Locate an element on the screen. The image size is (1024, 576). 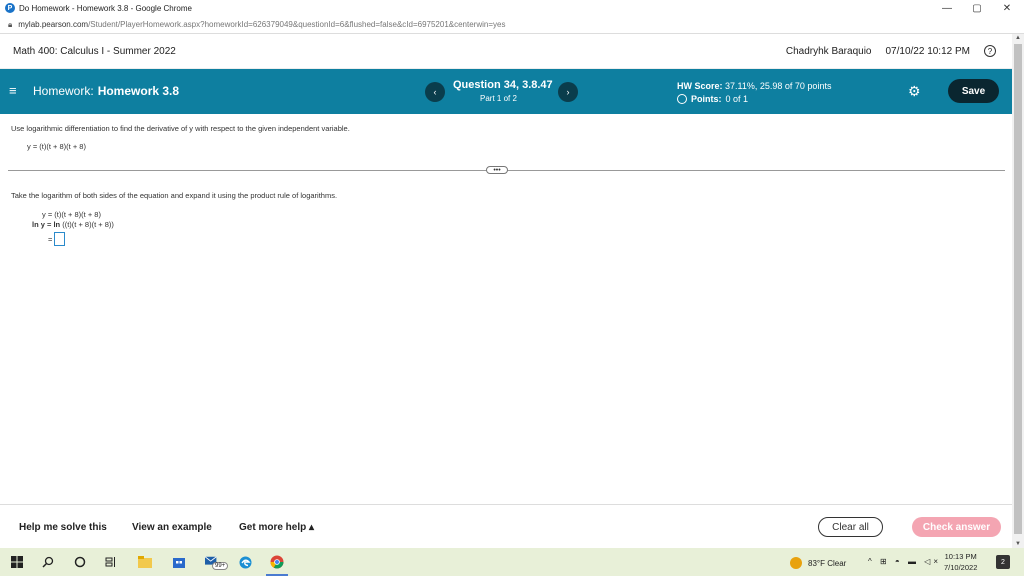
previous-question-button: ‹ is located at coordinates (435, 92).